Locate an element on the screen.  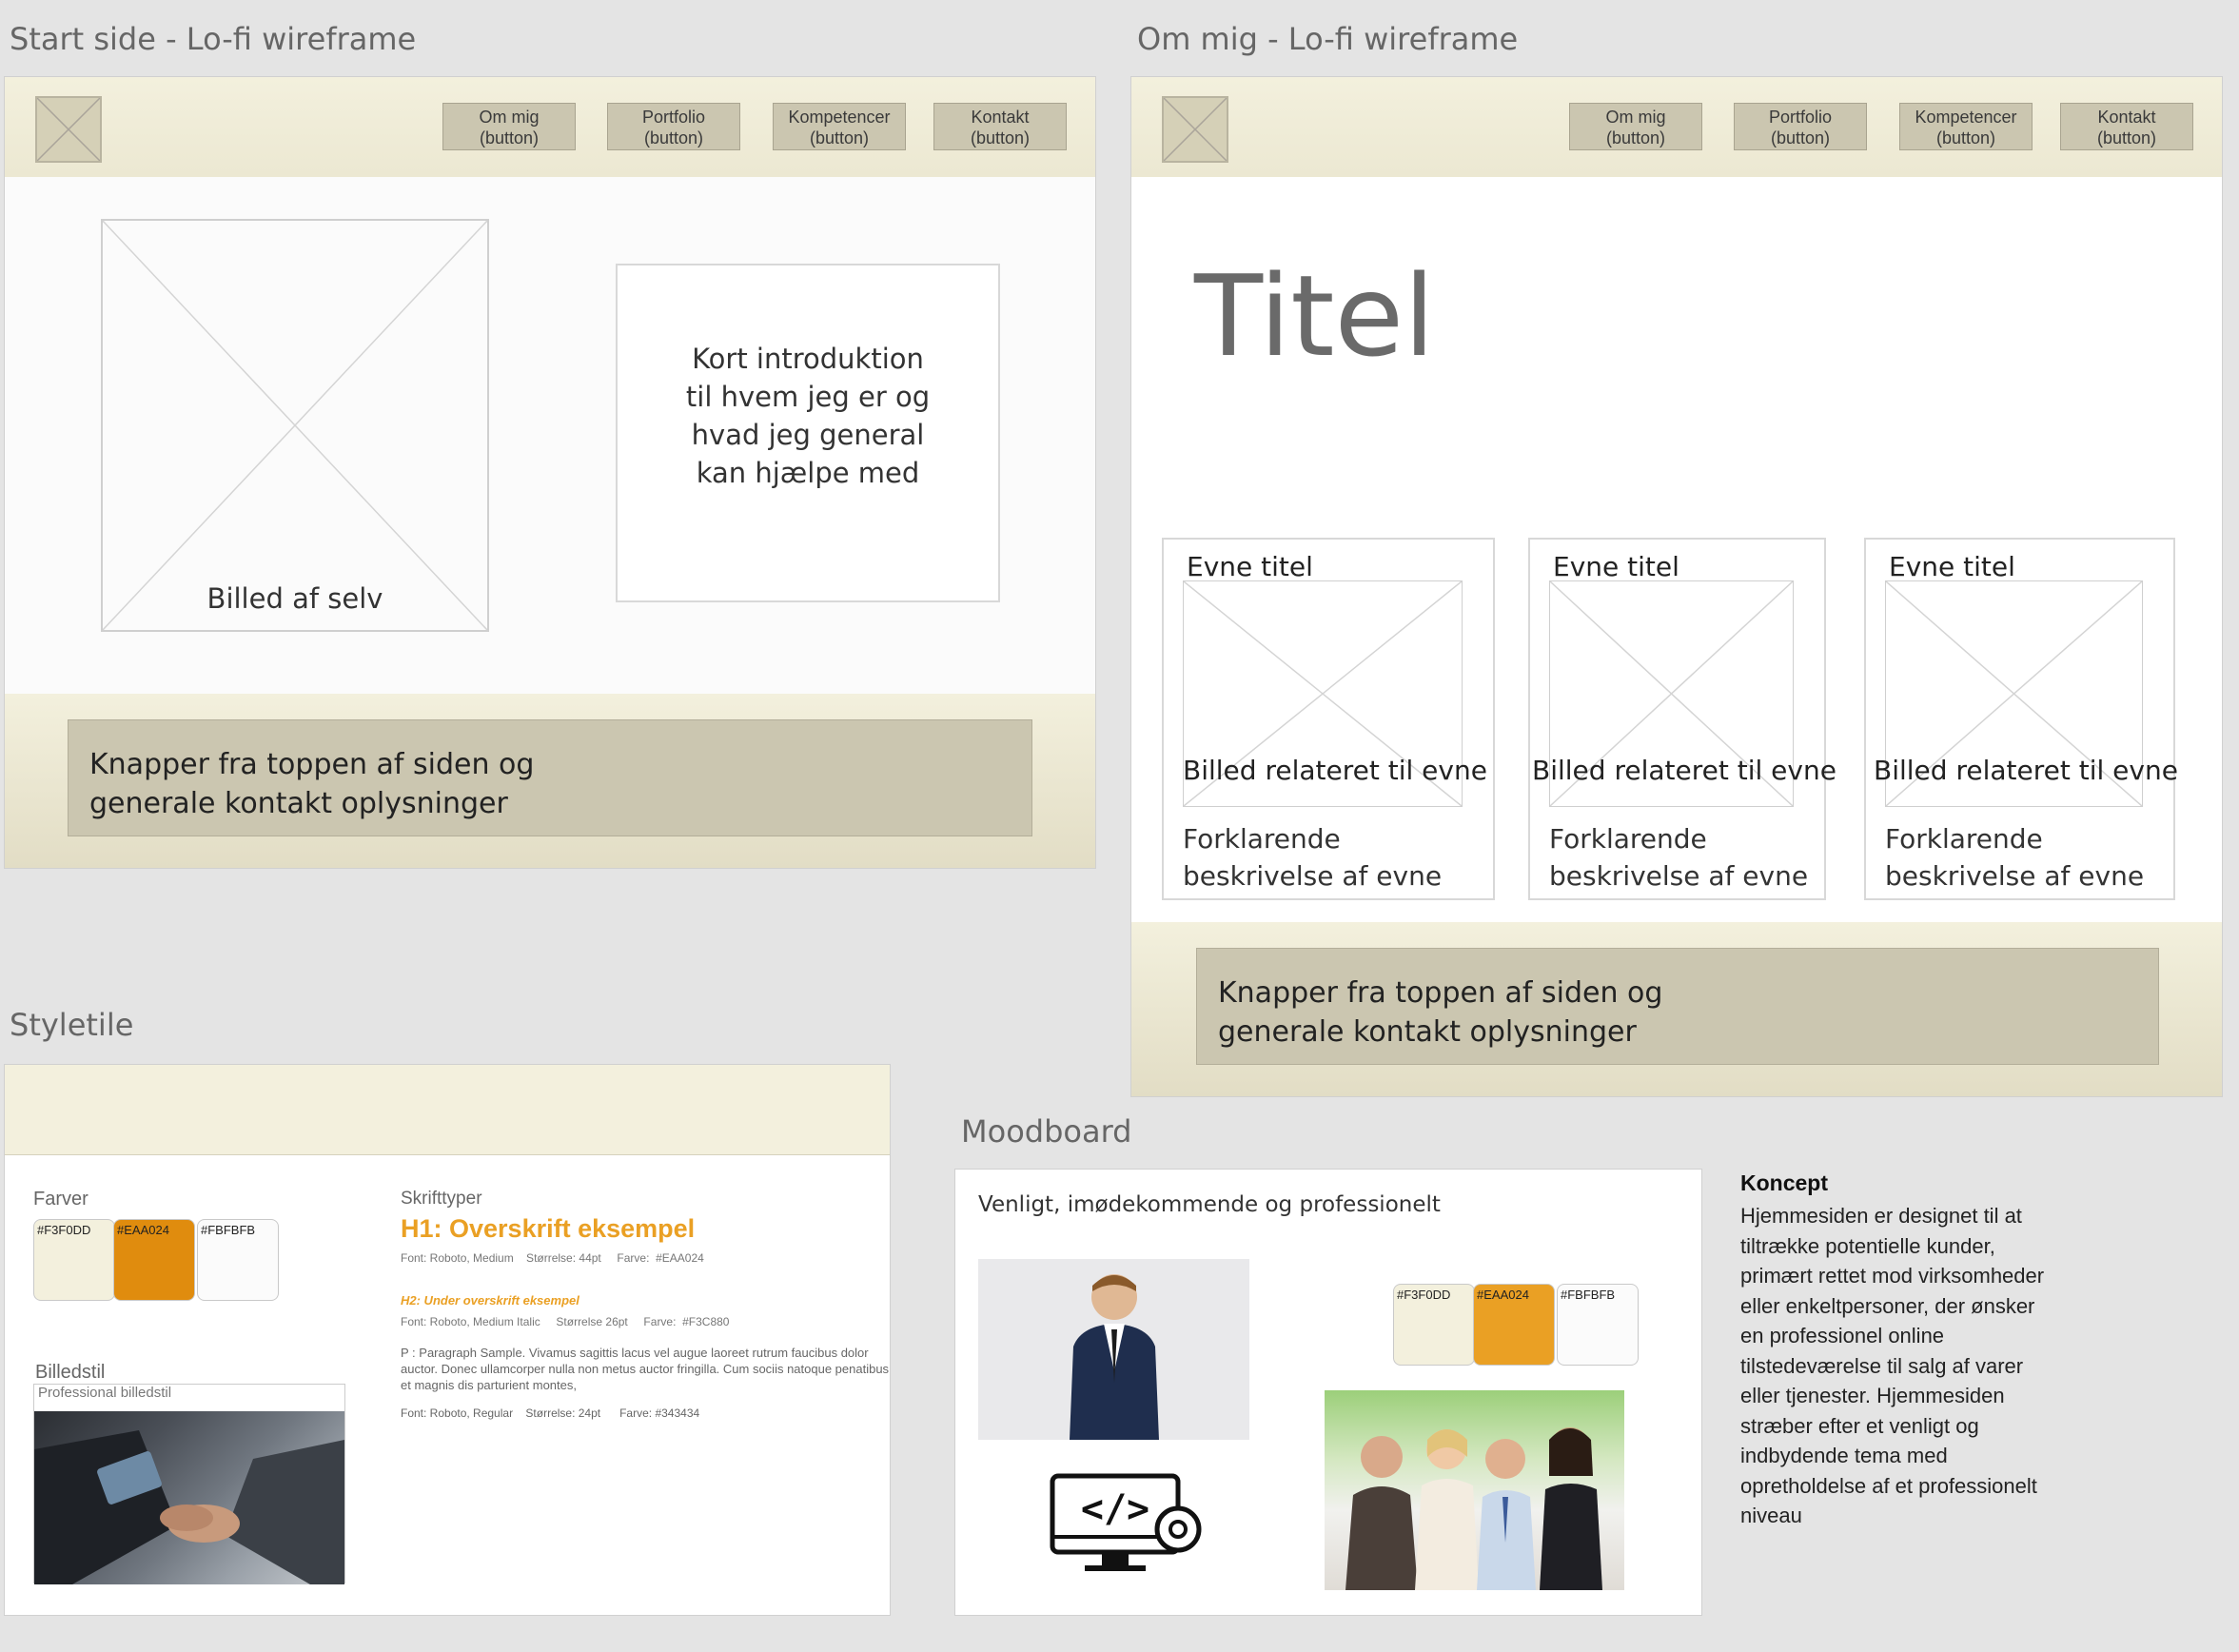
ommig-frame-title: Om mig - Lo-fi wireframe is located at coordinates (1328, 39).